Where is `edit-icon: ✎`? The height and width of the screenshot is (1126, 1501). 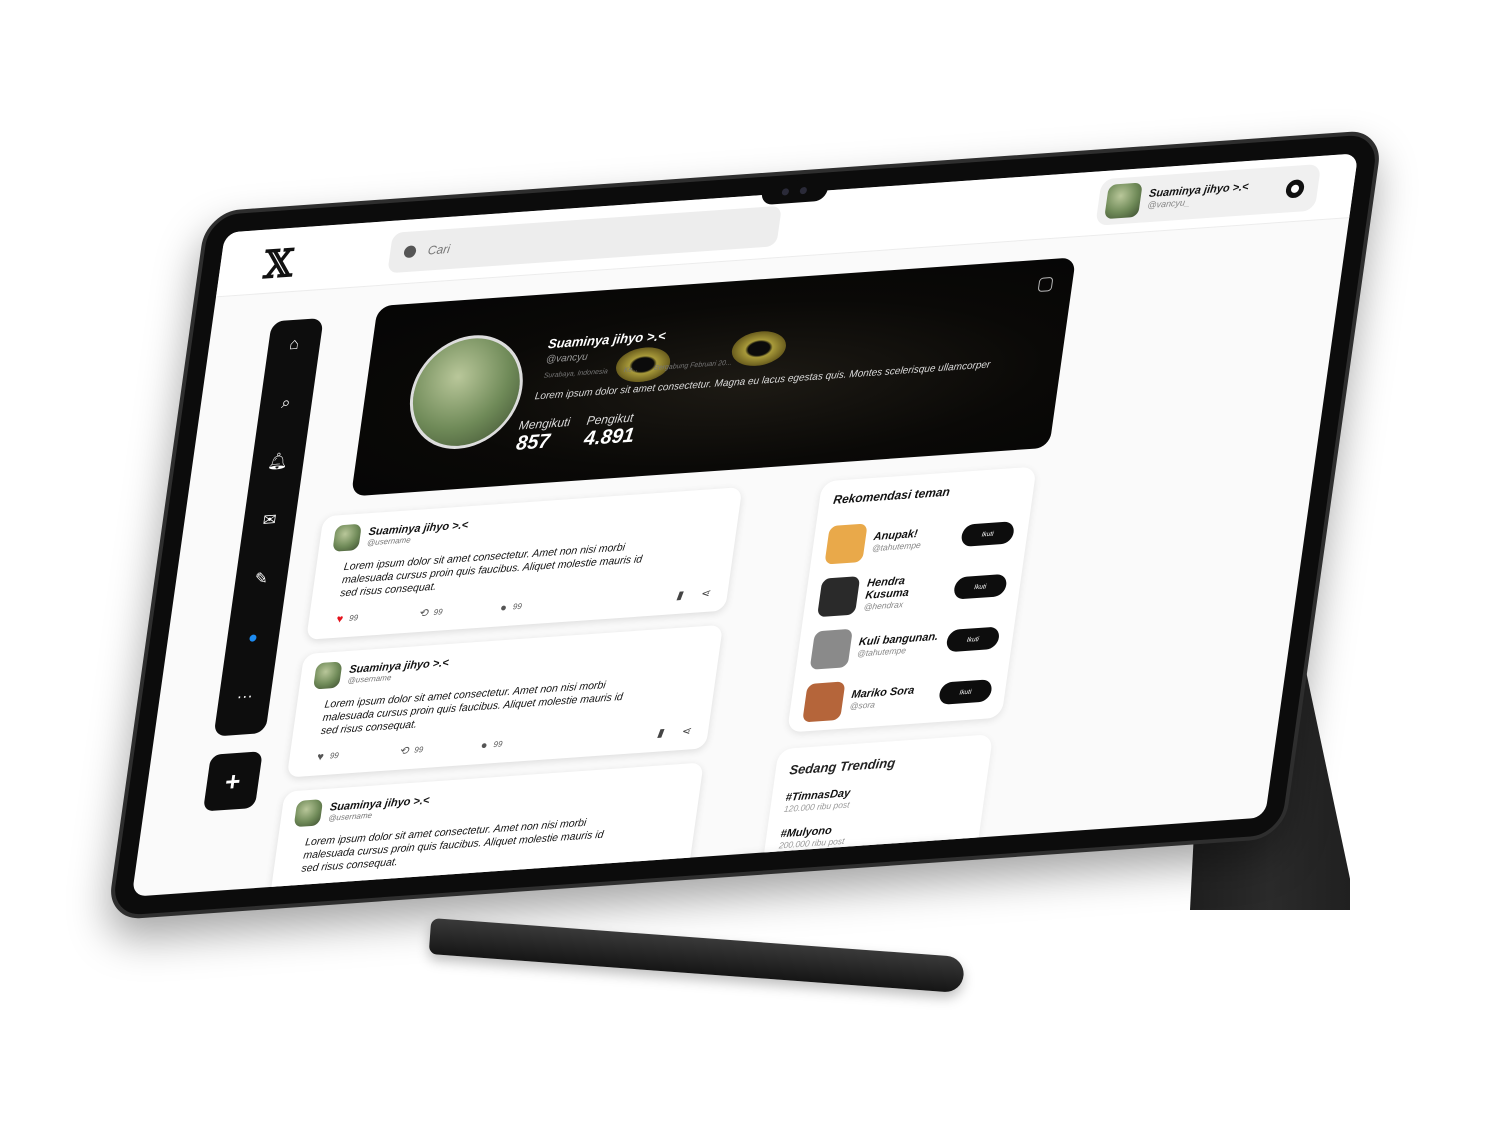 edit-icon: ✎ is located at coordinates (261, 580).